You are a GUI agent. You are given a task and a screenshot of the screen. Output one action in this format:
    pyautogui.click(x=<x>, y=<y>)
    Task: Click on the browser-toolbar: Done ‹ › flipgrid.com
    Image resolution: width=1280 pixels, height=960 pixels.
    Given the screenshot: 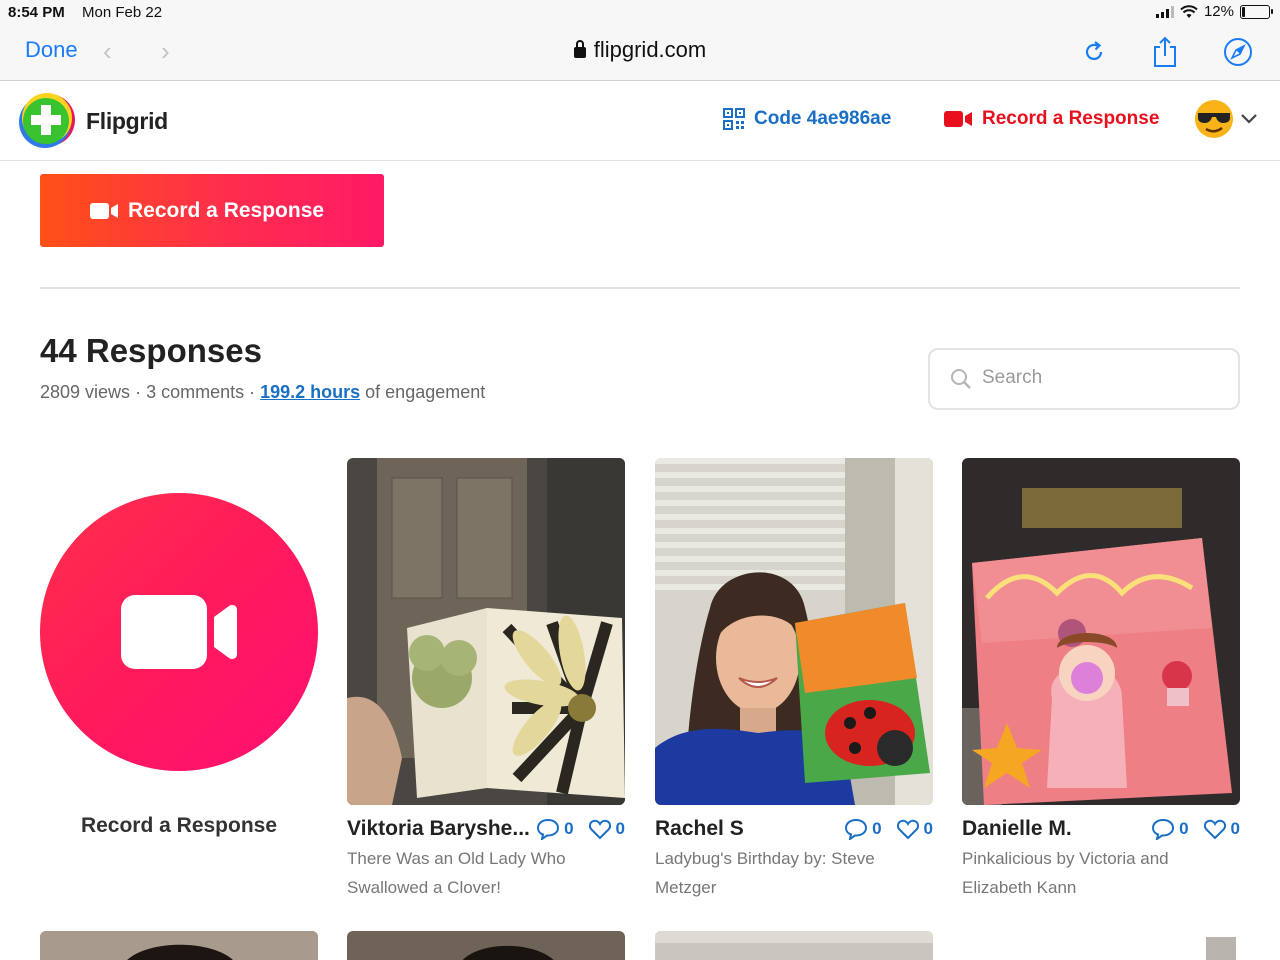 What is the action you would take?
    pyautogui.click(x=640, y=52)
    